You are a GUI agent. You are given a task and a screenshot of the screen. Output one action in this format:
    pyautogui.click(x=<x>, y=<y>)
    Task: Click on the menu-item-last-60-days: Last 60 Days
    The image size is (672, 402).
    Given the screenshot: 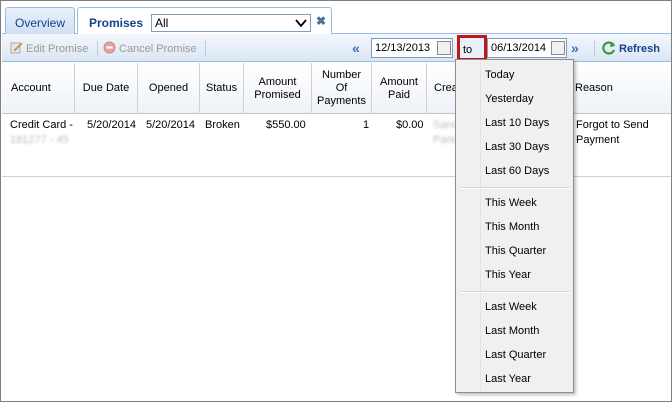 What is the action you would take?
    pyautogui.click(x=517, y=171)
    